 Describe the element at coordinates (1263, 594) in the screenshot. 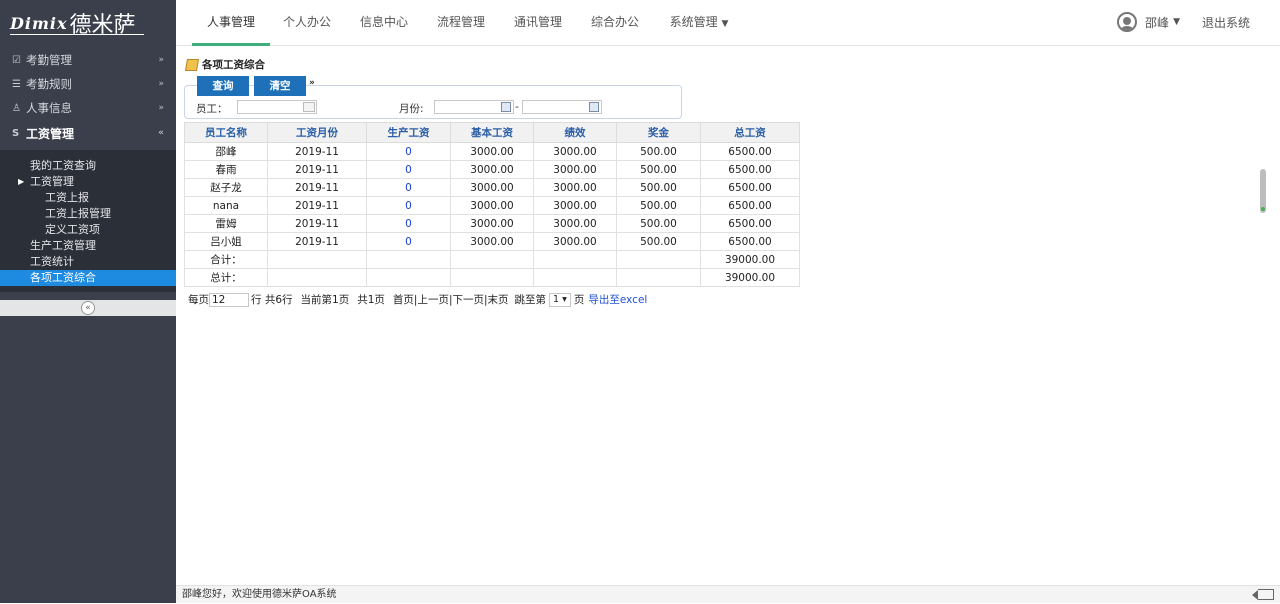

I see `back-arrow-icon` at that location.